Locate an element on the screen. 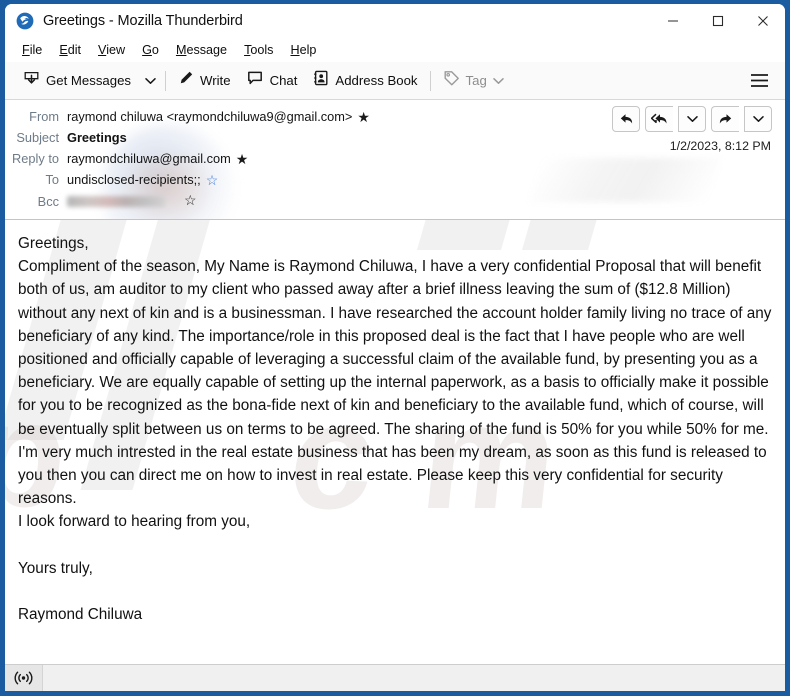 Image resolution: width=790 pixels, height=696 pixels. to-value-wrap: undisclosed-recipients;; ☆ is located at coordinates (142, 179).